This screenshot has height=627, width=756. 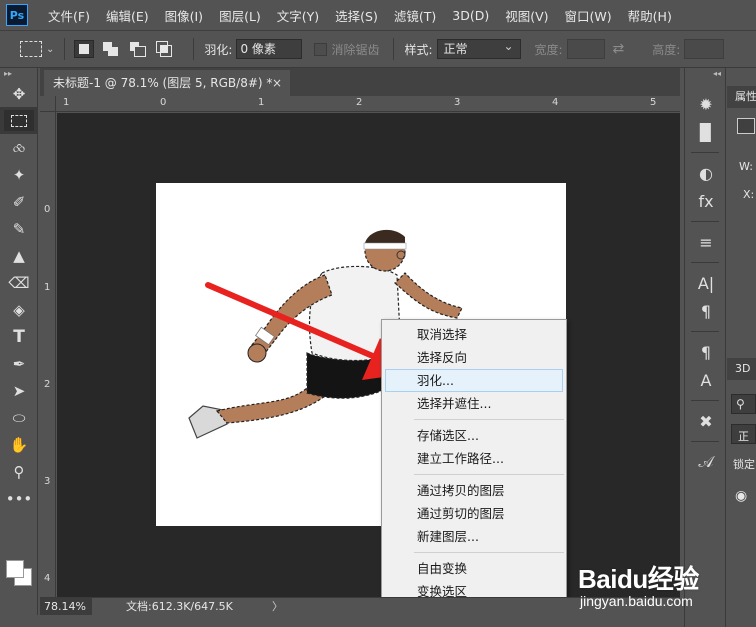 I want to click on histogram-icon: ▉, so click(x=706, y=132).